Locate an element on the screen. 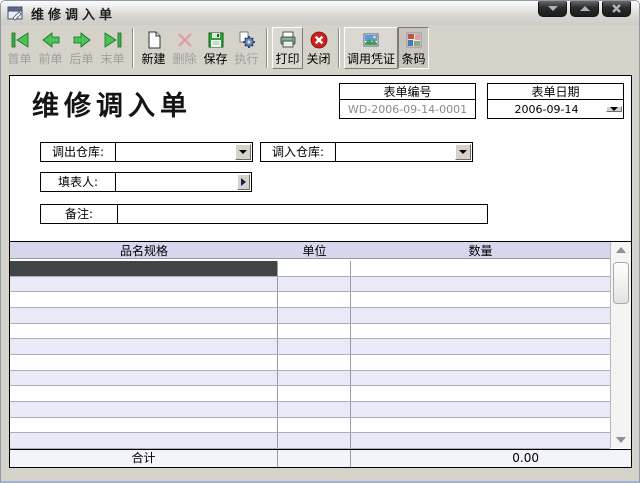 The width and height of the screenshot is (640, 483). next-record-icon is located at coordinates (82, 40).